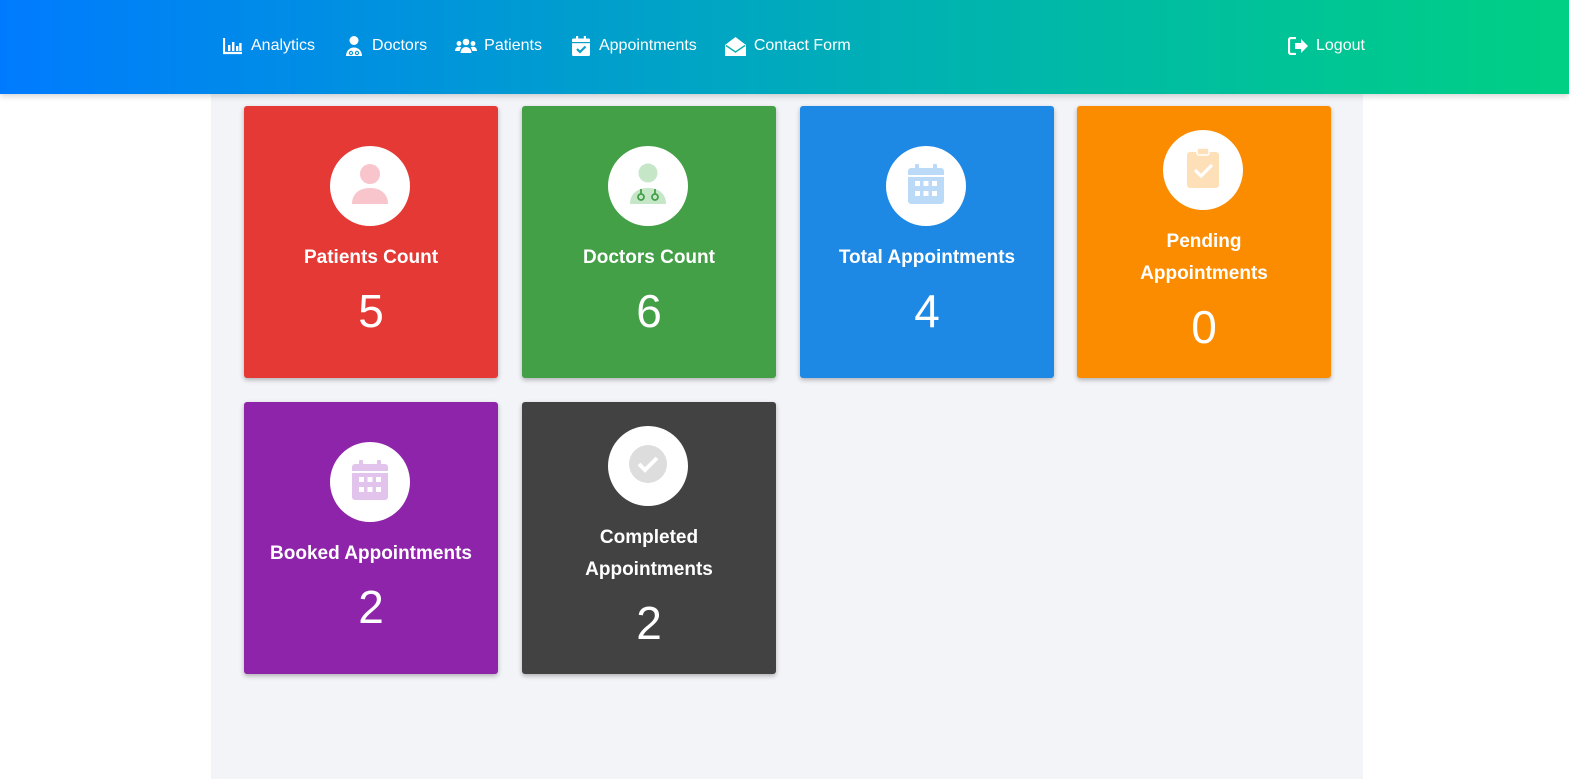  Describe the element at coordinates (802, 45) in the screenshot. I see `nav-label-contact-form: Contact Form` at that location.